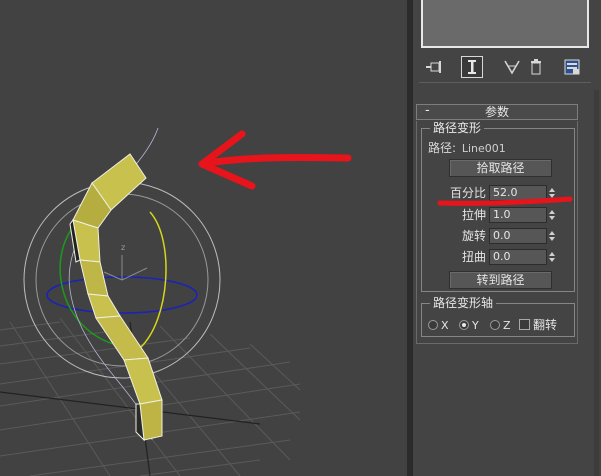  I want to click on modifier-stack-toolbar, so click(505, 69).